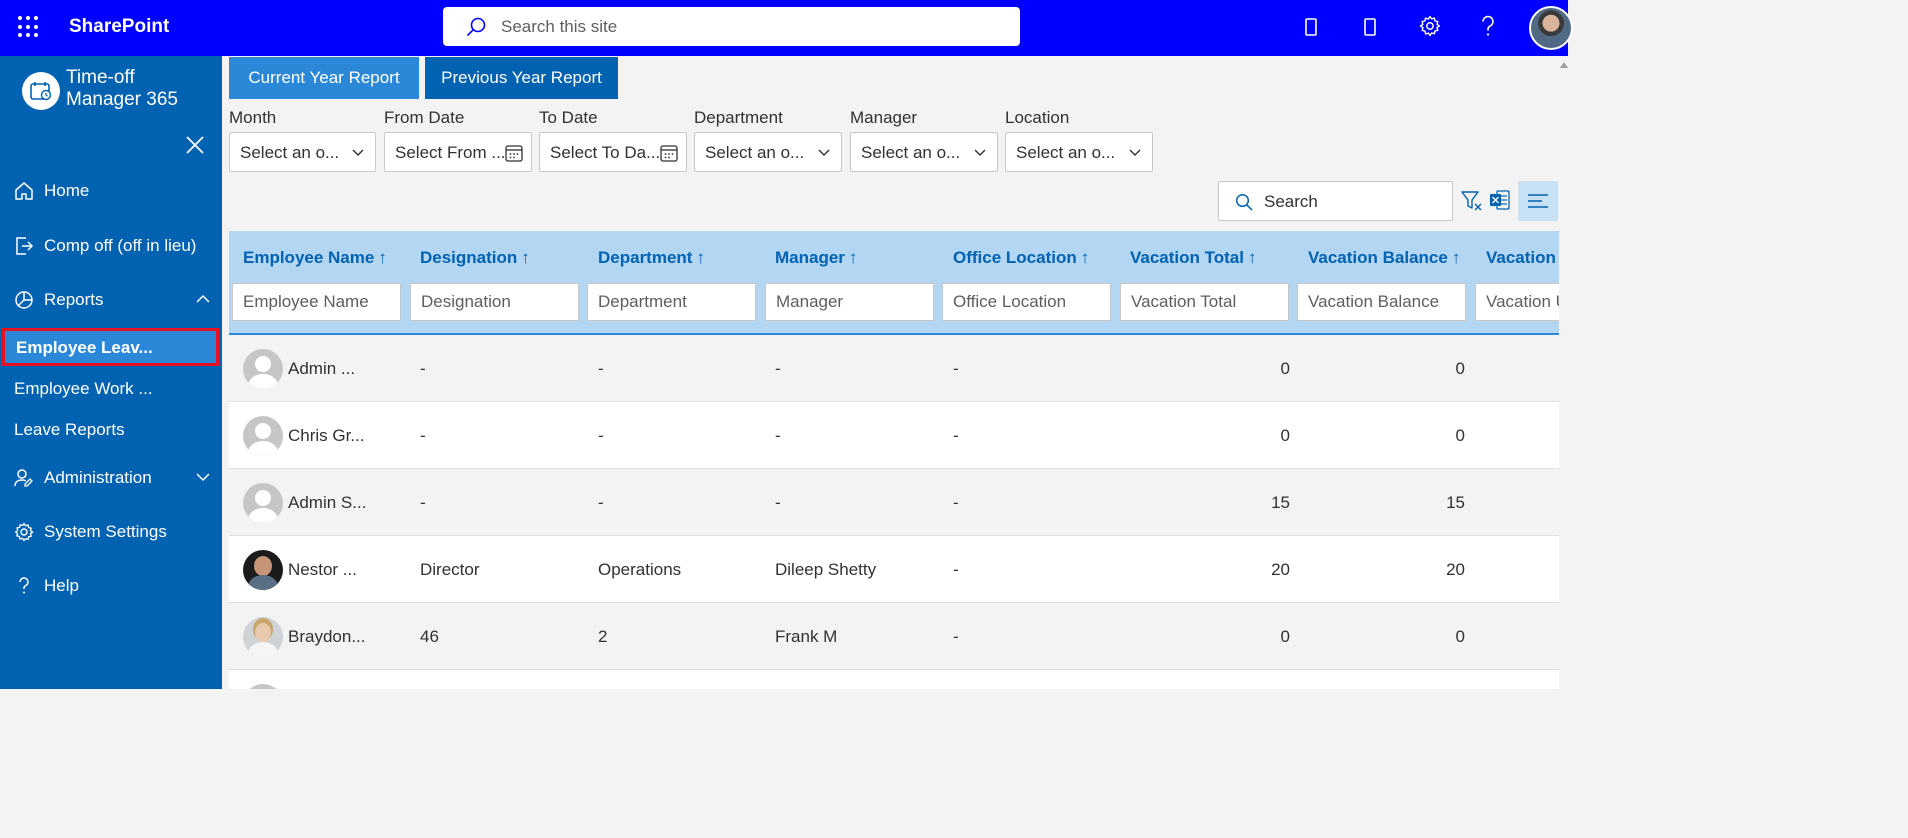 This screenshot has width=1908, height=838. I want to click on nav-system-settings: System Settings, so click(111, 532).